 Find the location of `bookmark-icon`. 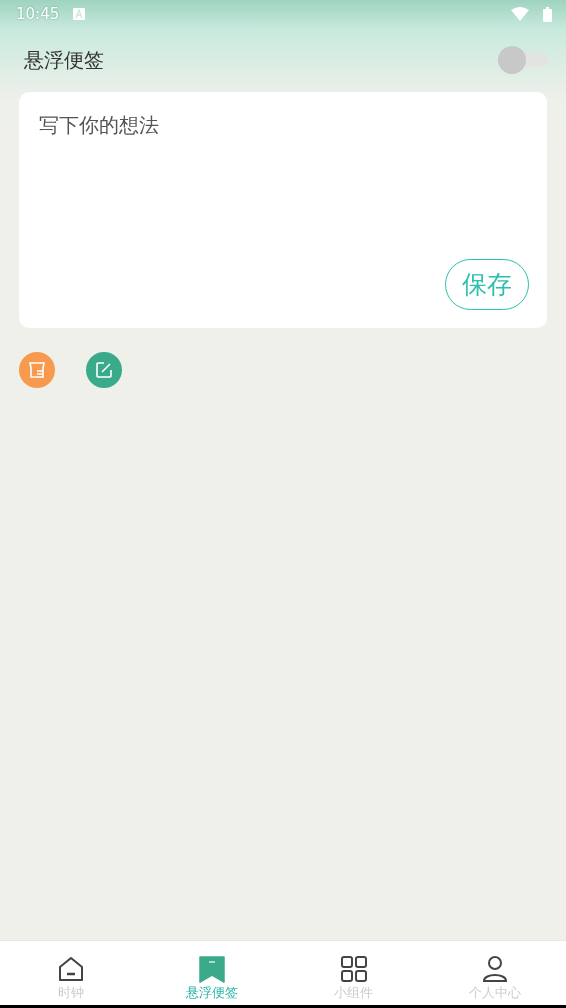

bookmark-icon is located at coordinates (212, 969).